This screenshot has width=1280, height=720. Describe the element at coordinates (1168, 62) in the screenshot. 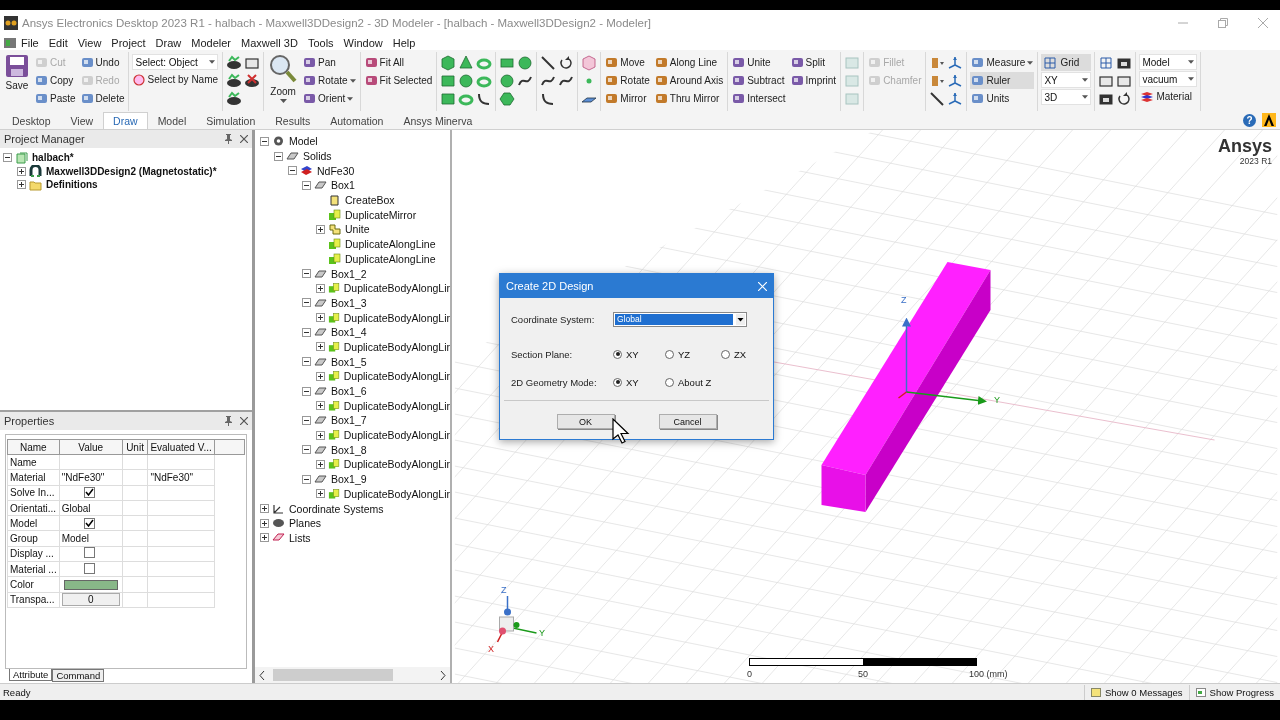

I see `select-dropdown: Model` at that location.